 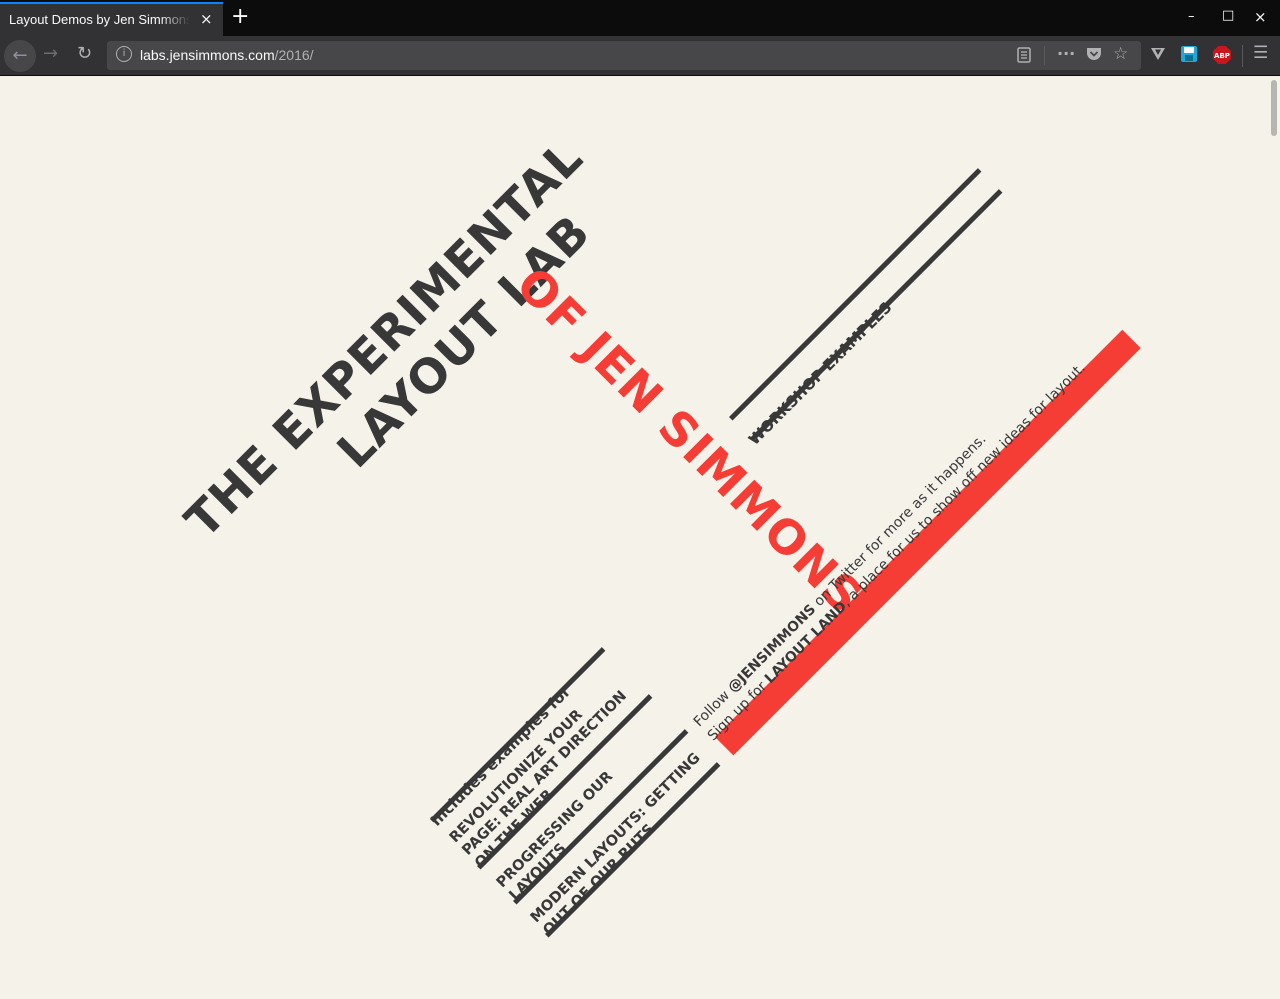 What do you see at coordinates (855, 294) in the screenshot?
I see `workshop-rule-top` at bounding box center [855, 294].